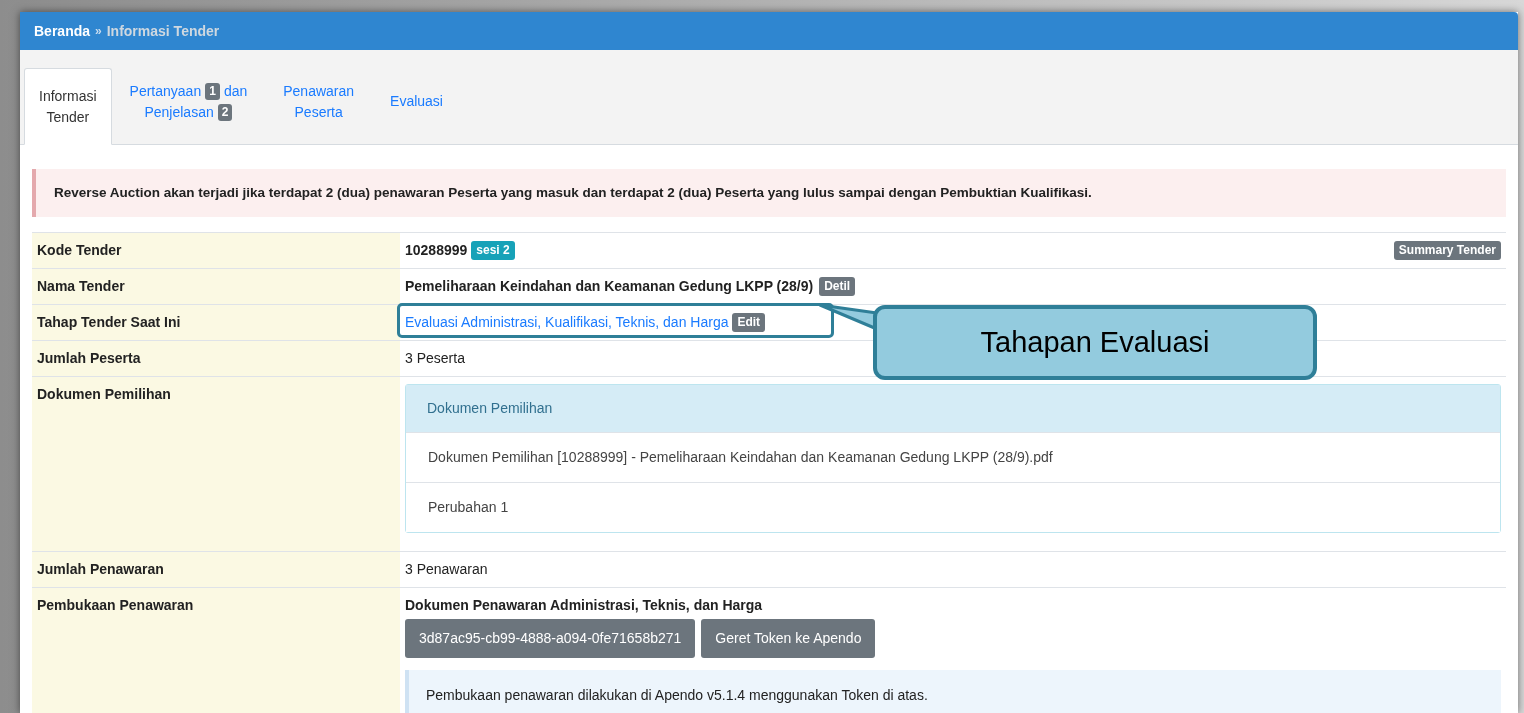 Image resolution: width=1524 pixels, height=713 pixels. Describe the element at coordinates (212, 91) in the screenshot. I see `count-badge: 1` at that location.